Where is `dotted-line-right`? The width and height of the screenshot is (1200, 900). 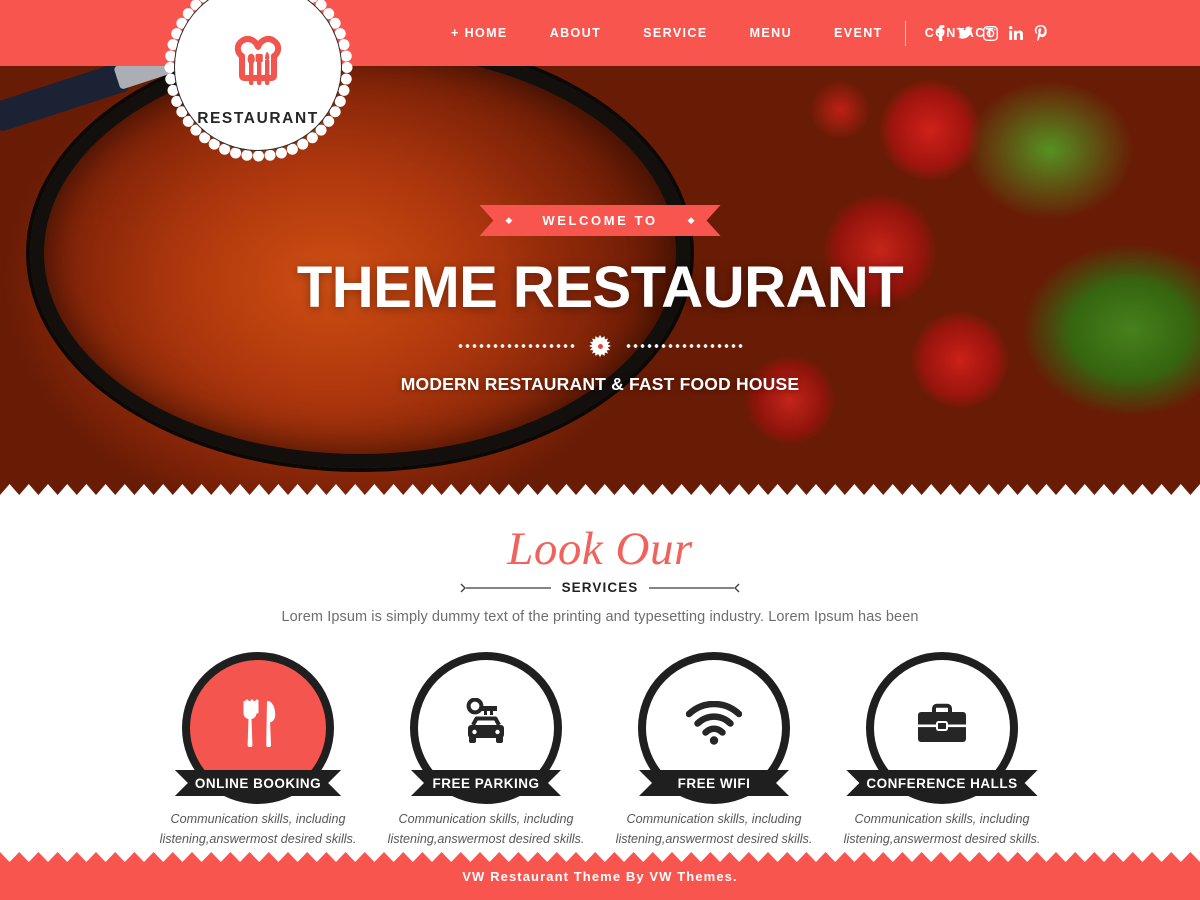
dotted-line-right is located at coordinates (684, 346).